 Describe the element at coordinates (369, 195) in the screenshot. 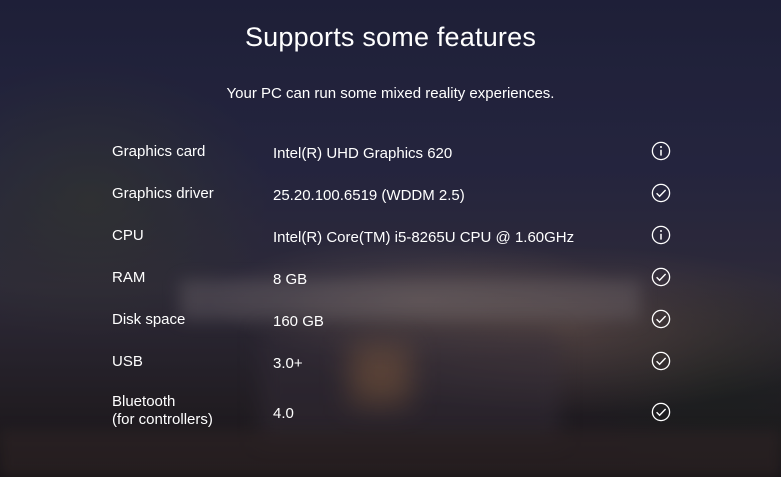

I see `requirement-value: 25.20.100.6519 (WDDM 2.5)` at that location.